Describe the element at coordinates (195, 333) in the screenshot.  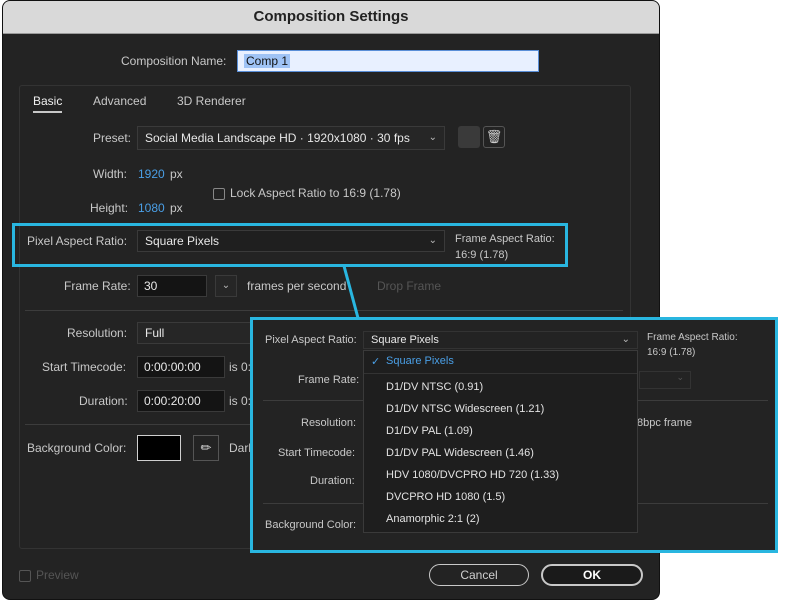
I see `resolution-dropdown: Full` at that location.